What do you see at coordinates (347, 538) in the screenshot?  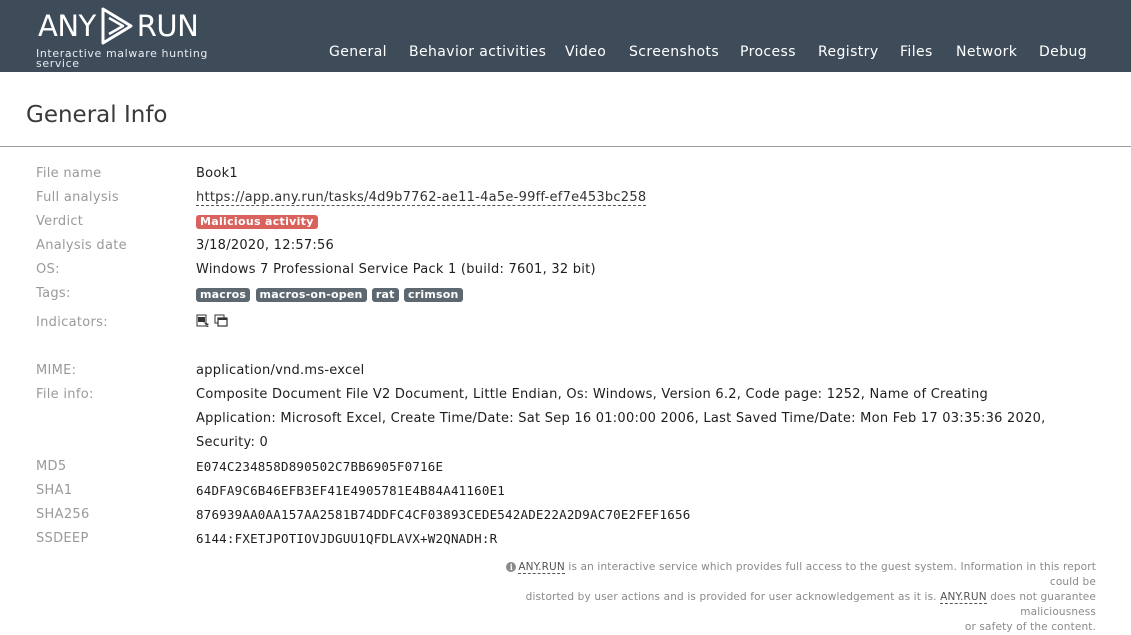 I see `ssdeep-value: 6144:FXETJPOTIOVJDGUU1QFDLAVX+W2QNADH:R` at bounding box center [347, 538].